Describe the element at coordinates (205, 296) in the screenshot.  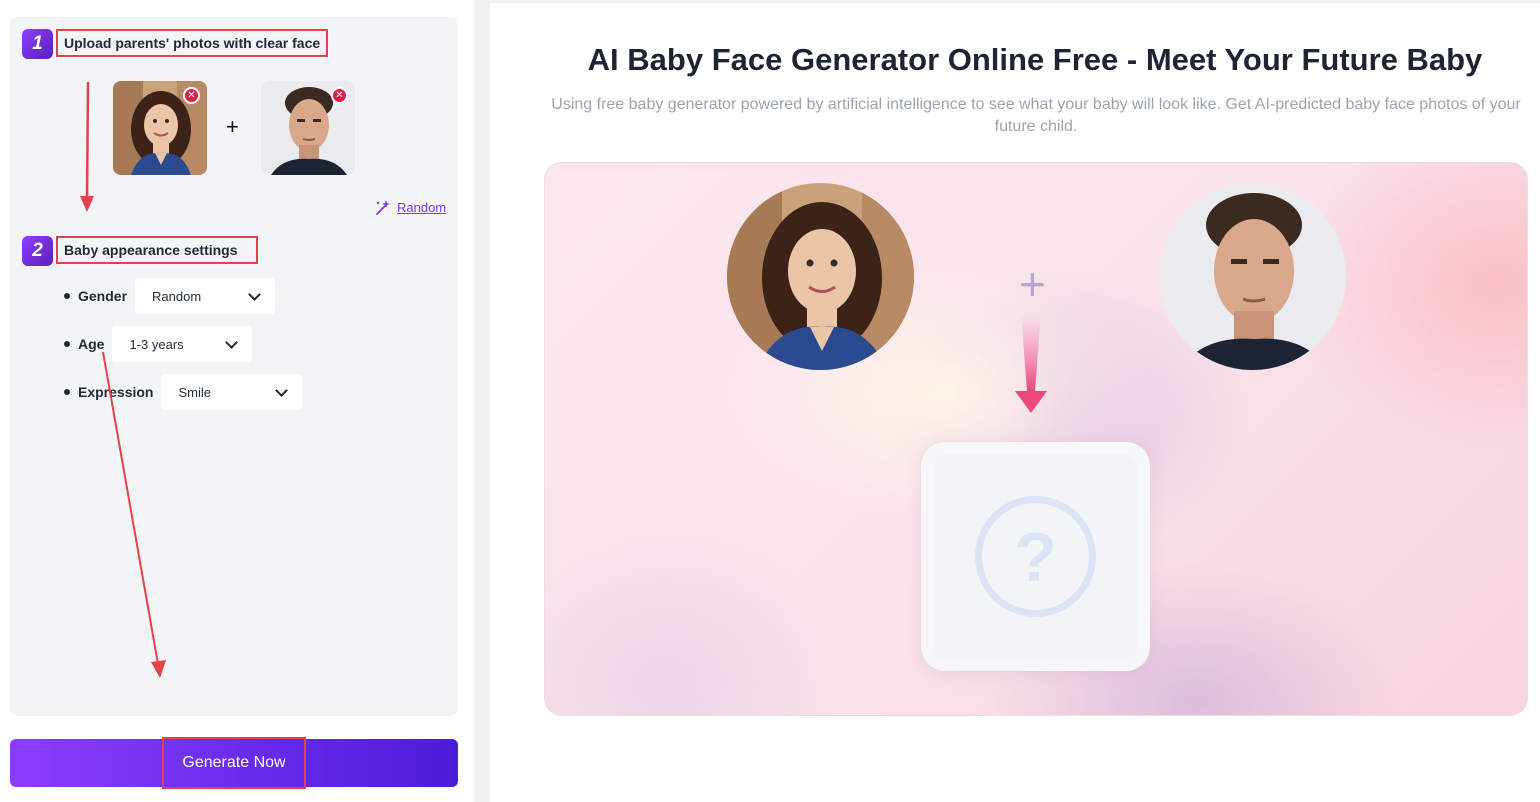
I see `gender-select: Random` at that location.